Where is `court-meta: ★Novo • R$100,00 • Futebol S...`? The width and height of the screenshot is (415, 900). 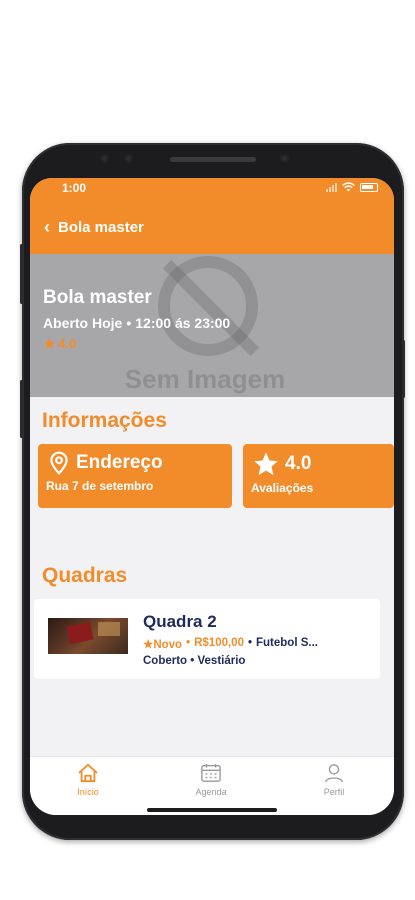 court-meta: ★Novo • R$100,00 • Futebol S... is located at coordinates (230, 644).